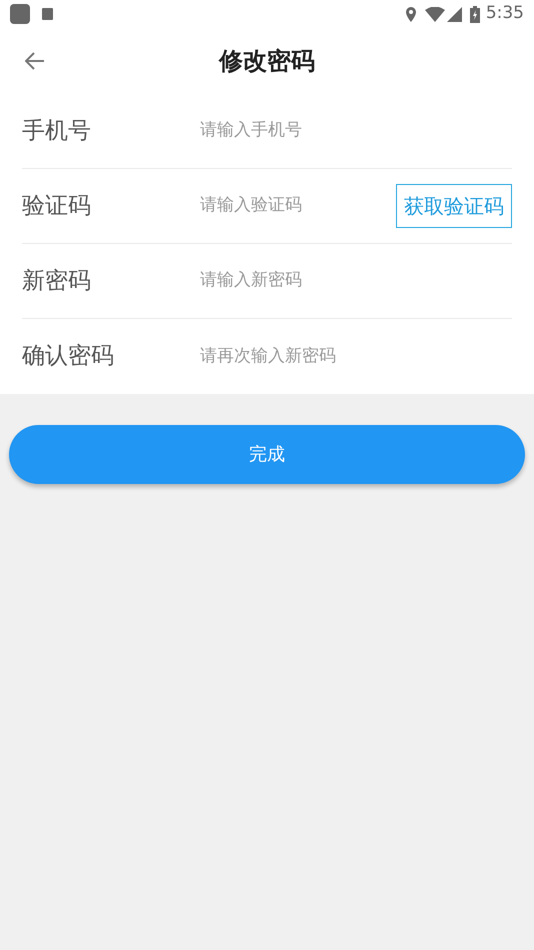 Image resolution: width=534 pixels, height=950 pixels. What do you see at coordinates (356, 131) in the screenshot?
I see `input-field: 请输入手机号` at bounding box center [356, 131].